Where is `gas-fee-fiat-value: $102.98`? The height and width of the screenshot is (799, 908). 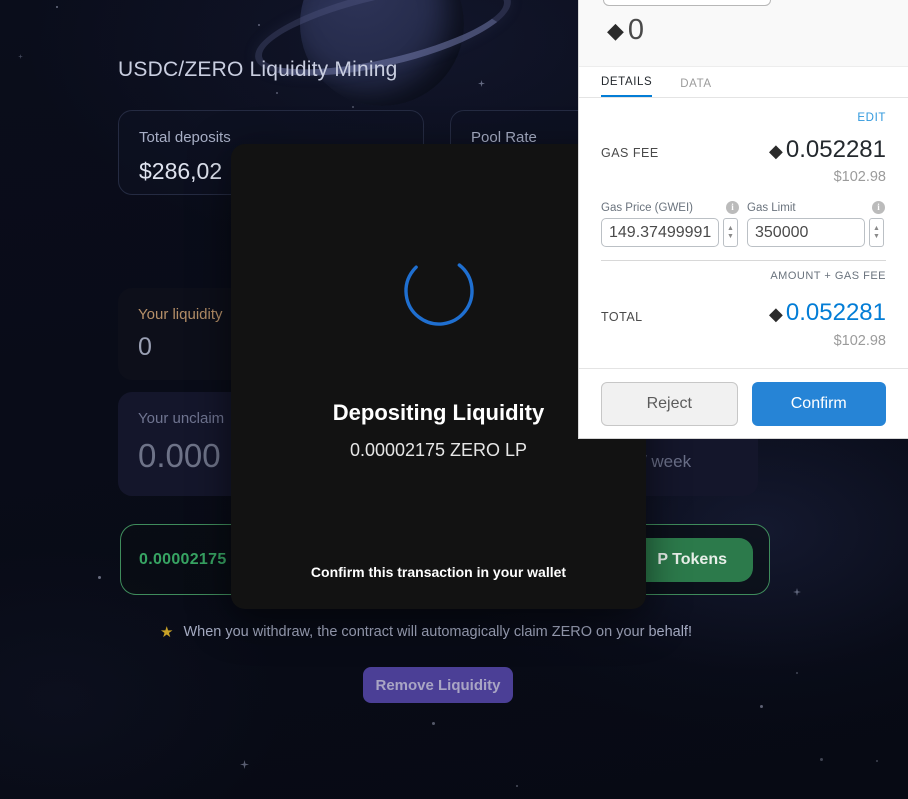
gas-fee-fiat-value: $102.98 is located at coordinates (859, 177).